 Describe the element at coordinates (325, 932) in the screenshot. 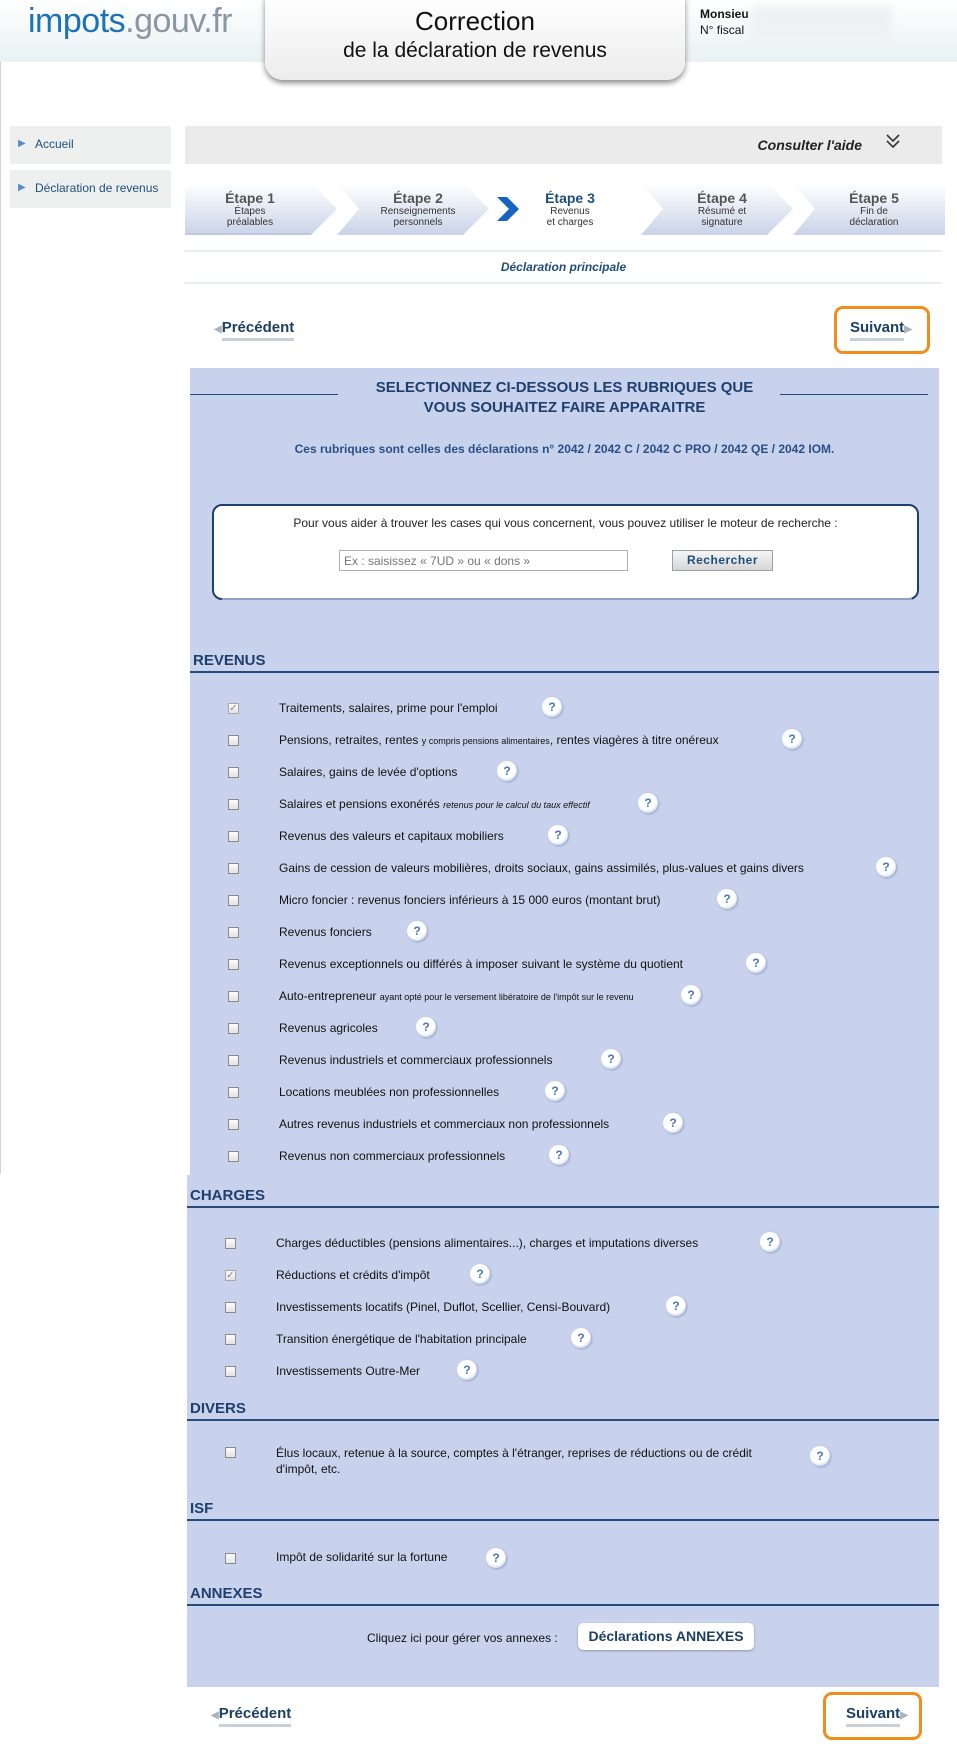

I see `option-label: Revenus fonciers` at that location.